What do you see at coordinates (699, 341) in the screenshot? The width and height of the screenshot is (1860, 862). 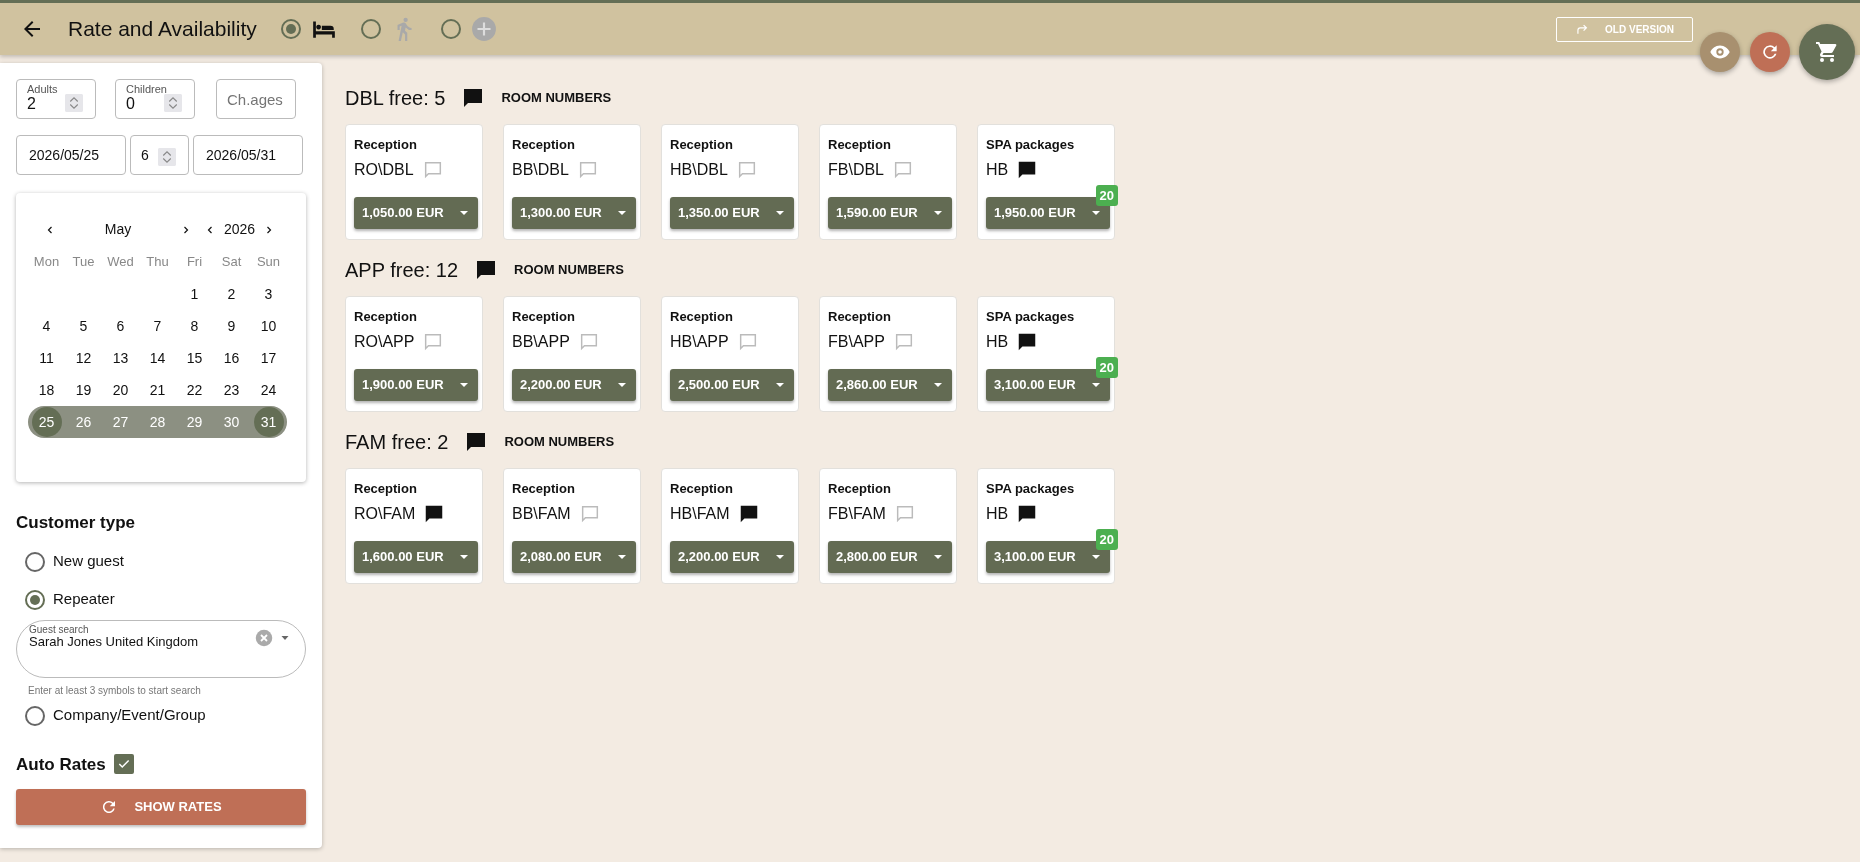 I see `rate-plan: HB\APP` at bounding box center [699, 341].